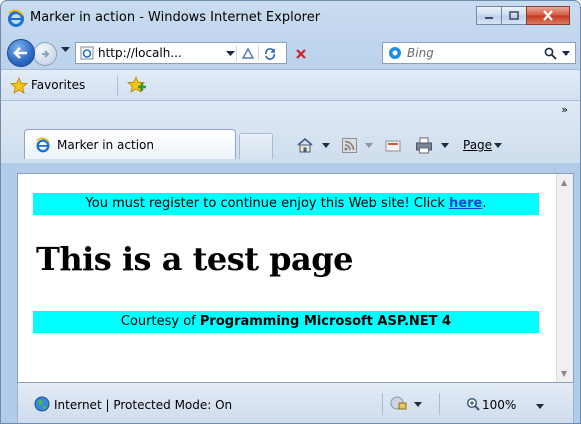  Describe the element at coordinates (498, 145) in the screenshot. I see `page-menu-dropdown-icon` at that location.